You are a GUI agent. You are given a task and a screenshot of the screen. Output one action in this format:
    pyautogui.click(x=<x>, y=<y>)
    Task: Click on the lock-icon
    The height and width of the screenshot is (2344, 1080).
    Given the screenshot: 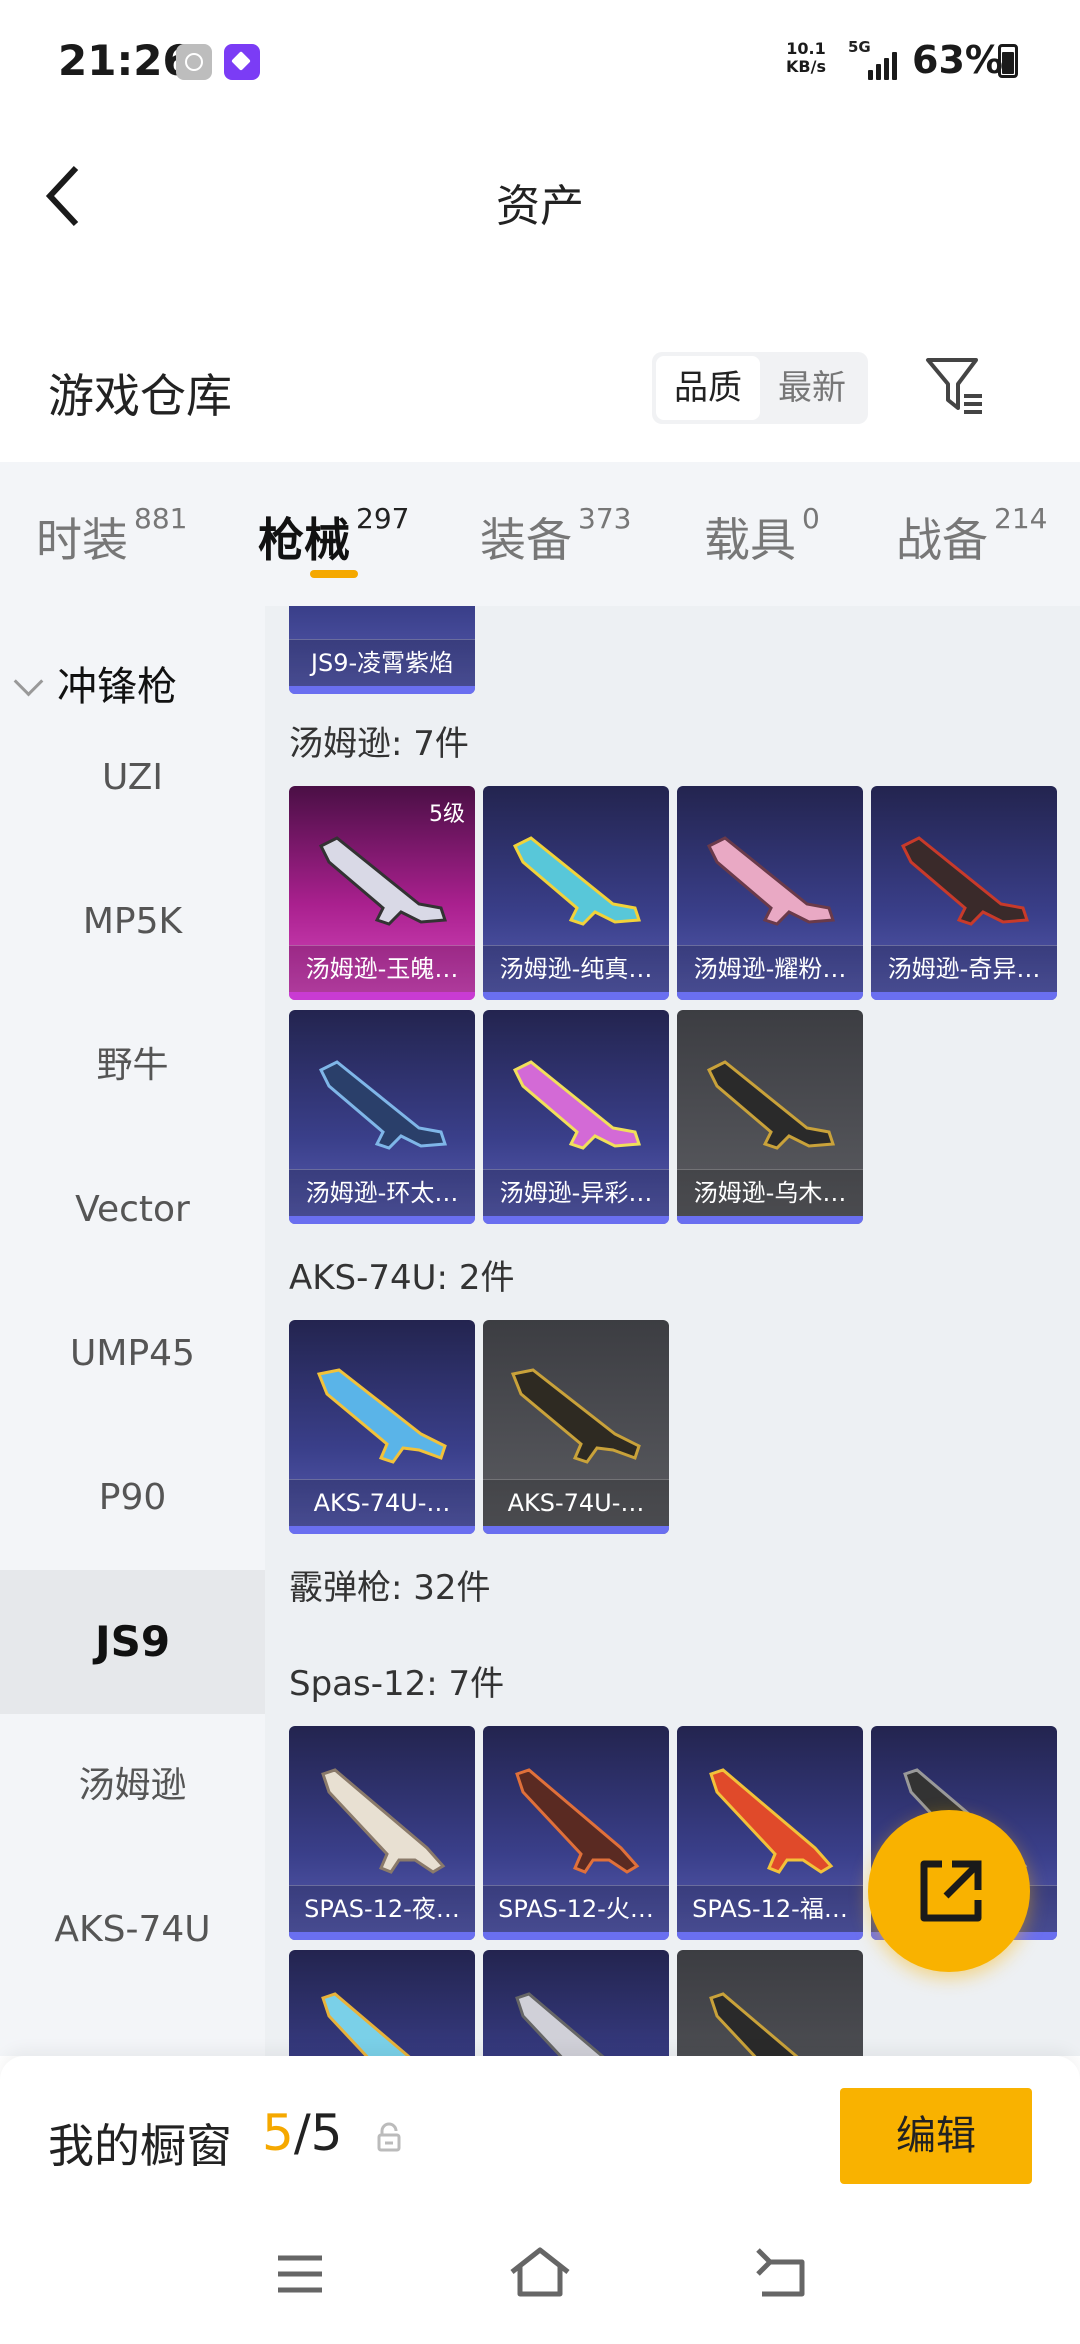 What is the action you would take?
    pyautogui.click(x=389, y=2137)
    